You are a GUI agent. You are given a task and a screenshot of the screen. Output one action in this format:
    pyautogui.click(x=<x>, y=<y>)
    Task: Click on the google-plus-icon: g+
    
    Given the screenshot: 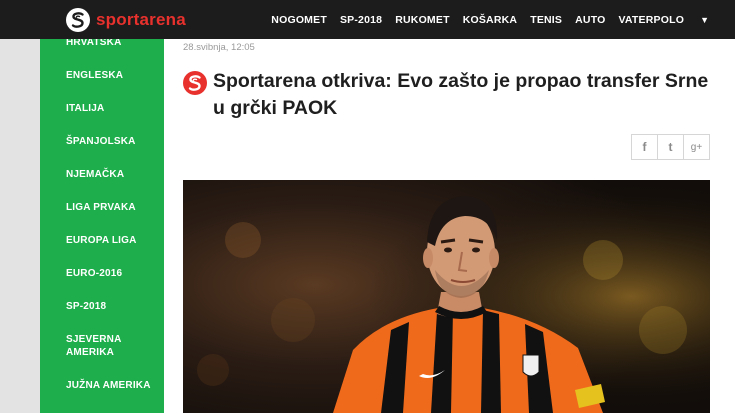 What is the action you would take?
    pyautogui.click(x=696, y=147)
    